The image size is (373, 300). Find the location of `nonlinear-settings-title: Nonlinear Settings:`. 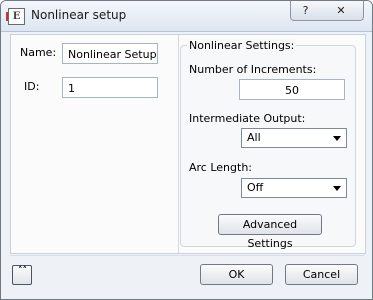

nonlinear-settings-title: Nonlinear Settings: is located at coordinates (242, 45).